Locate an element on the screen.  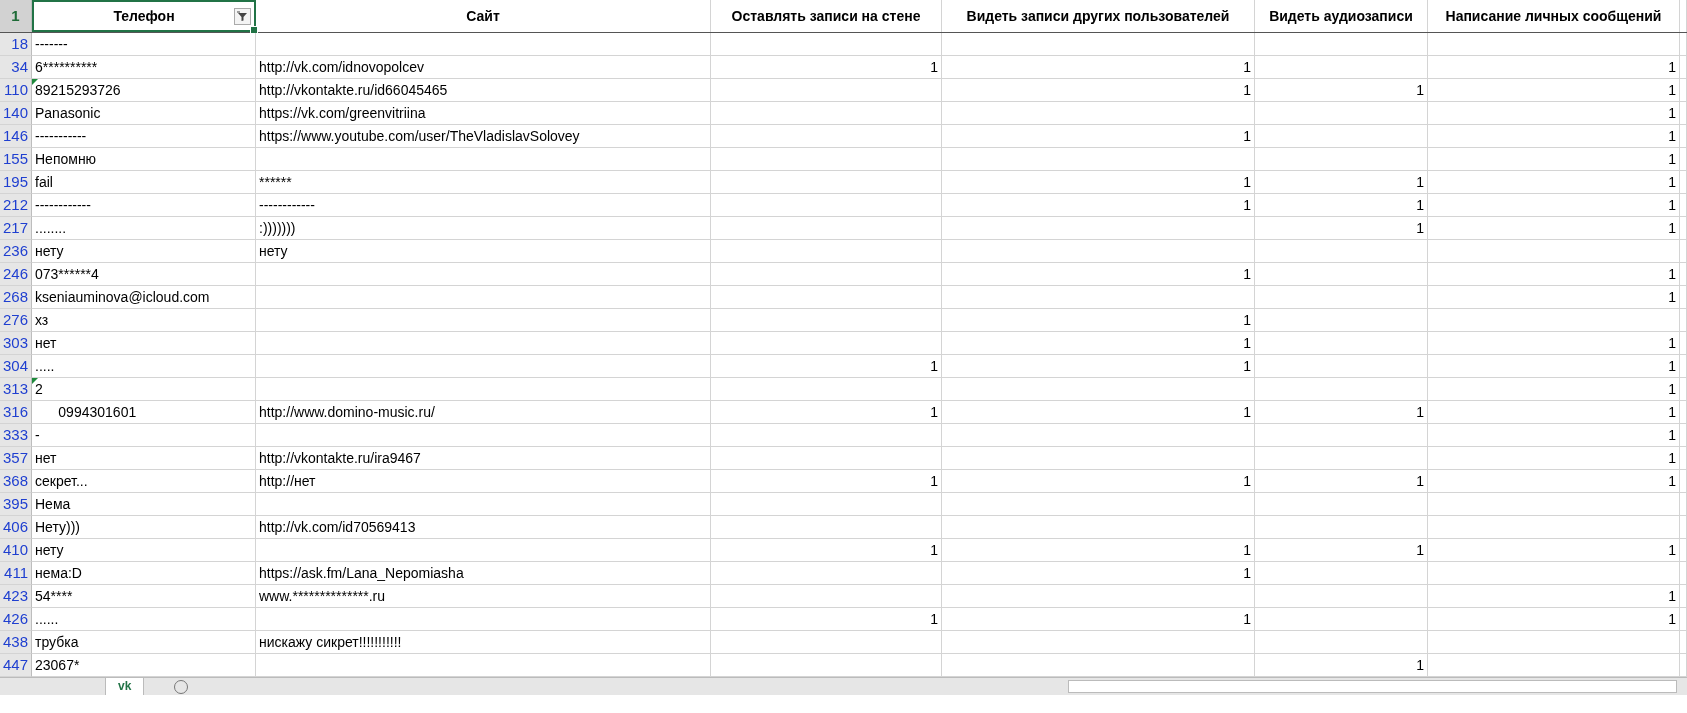
row-number: 18 is located at coordinates (16, 44).